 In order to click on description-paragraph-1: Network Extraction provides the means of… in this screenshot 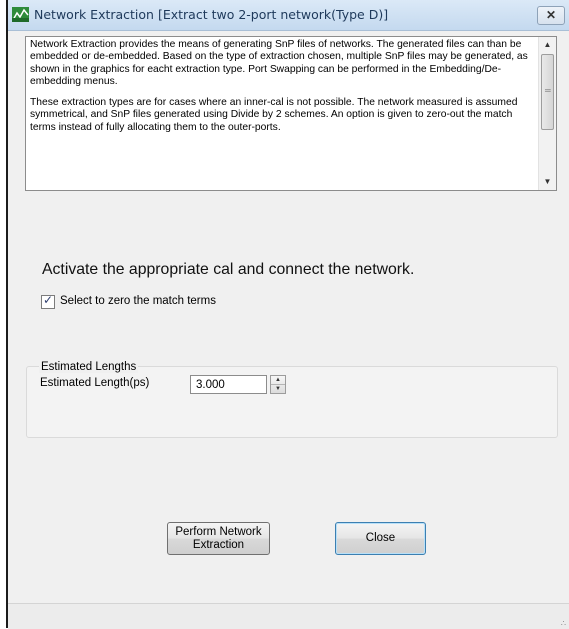, I will do `click(279, 63)`.